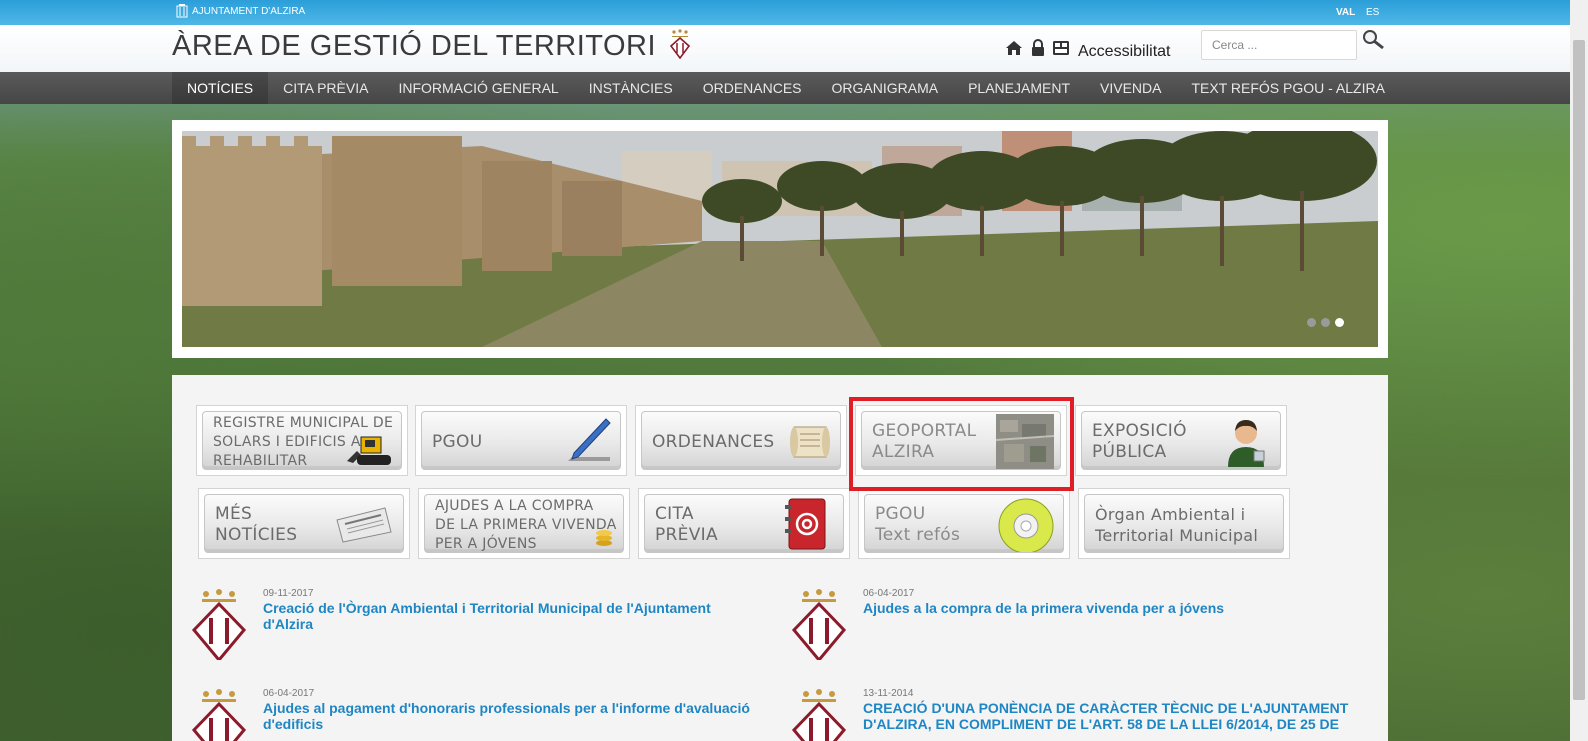 Image resolution: width=1588 pixels, height=741 pixels. I want to click on coins-icon, so click(604, 538).